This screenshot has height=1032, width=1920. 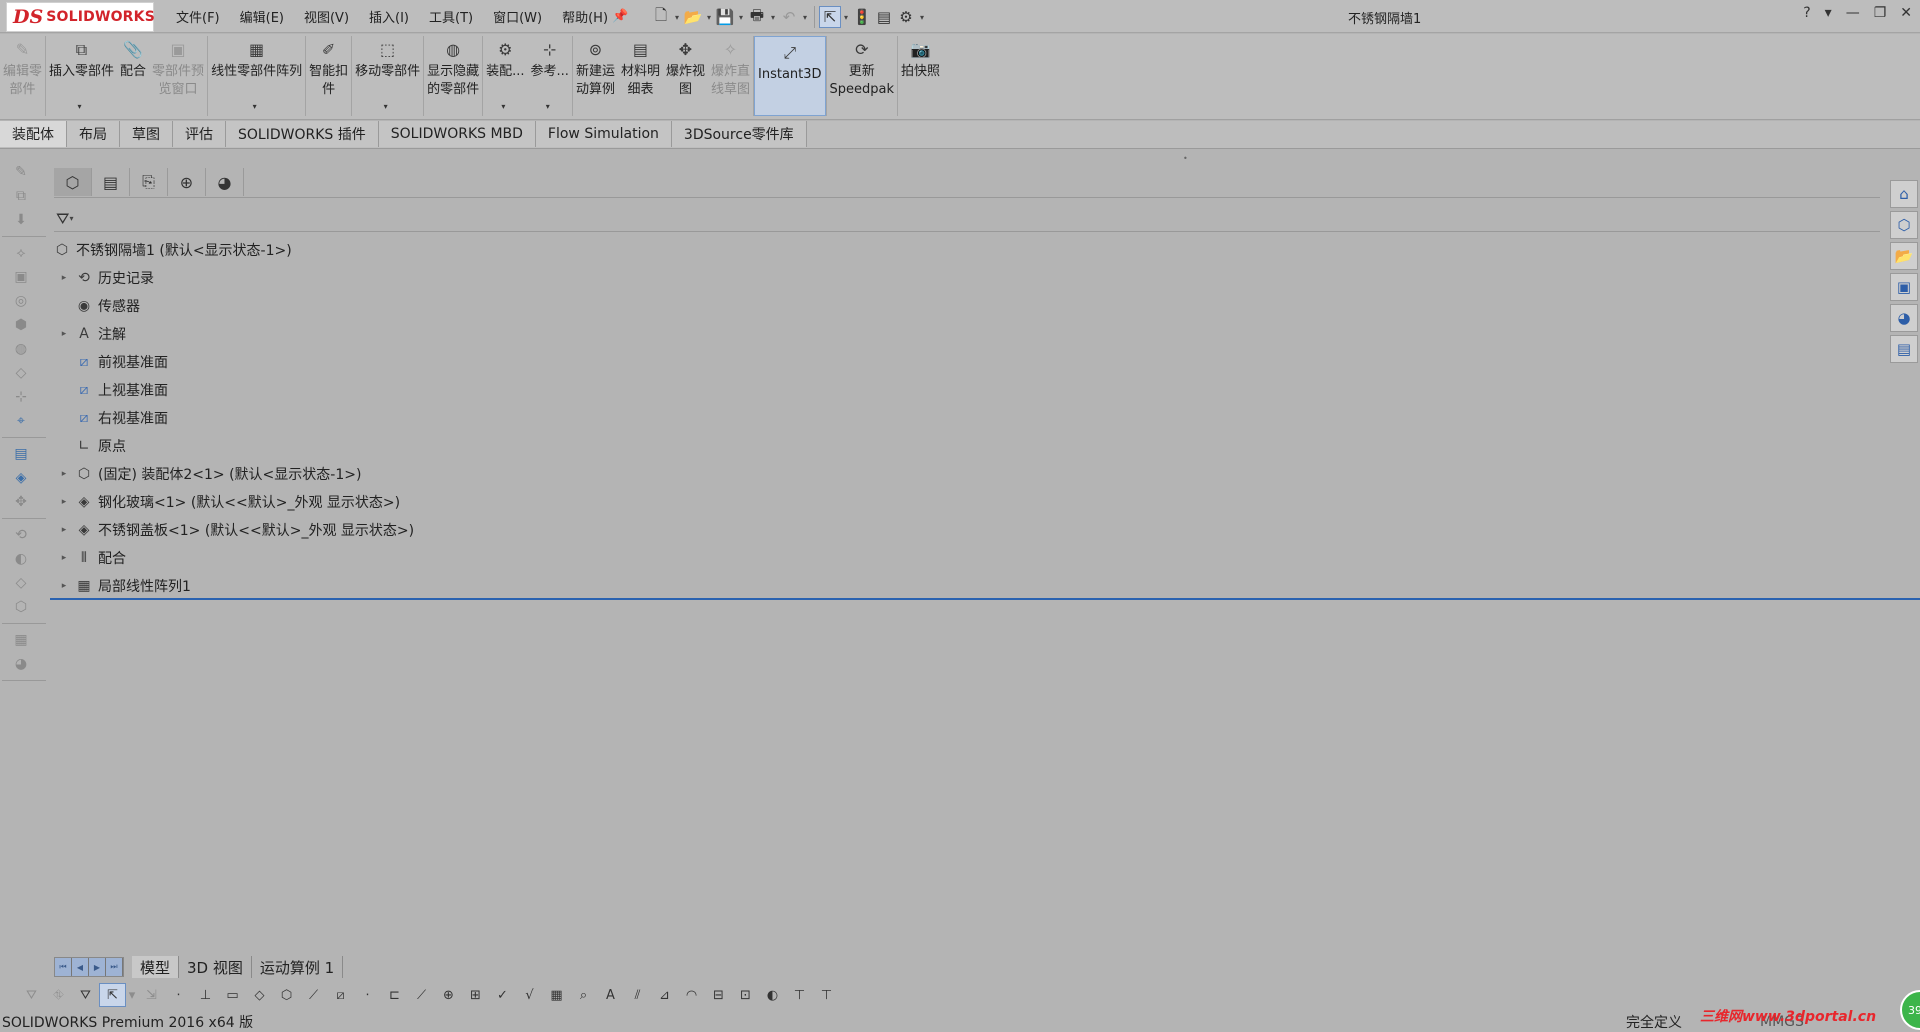 I want to click on tool-icon: ▦, so click(x=21, y=640).